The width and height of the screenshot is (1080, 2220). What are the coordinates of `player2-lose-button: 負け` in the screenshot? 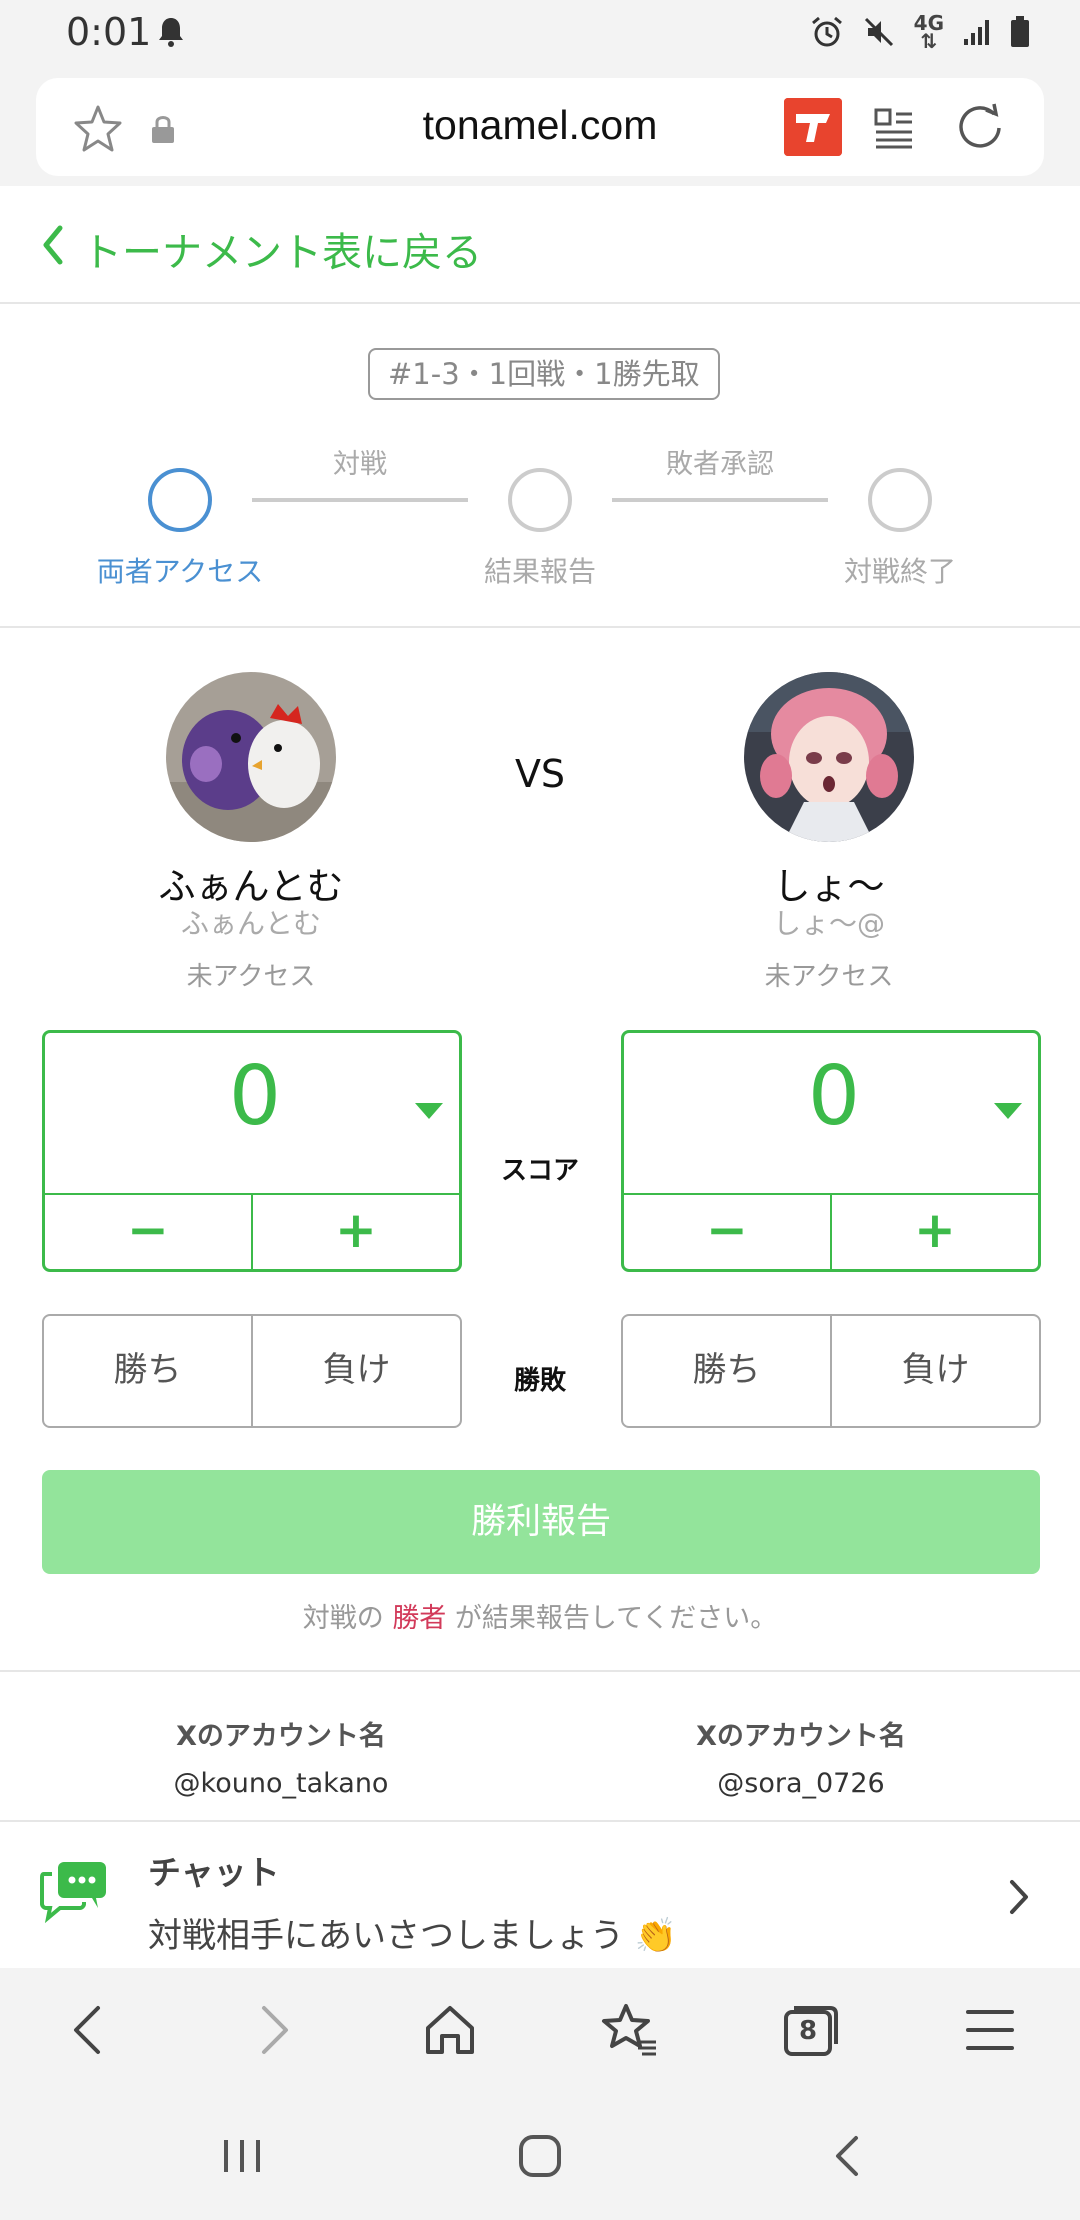 It's located at (935, 1371).